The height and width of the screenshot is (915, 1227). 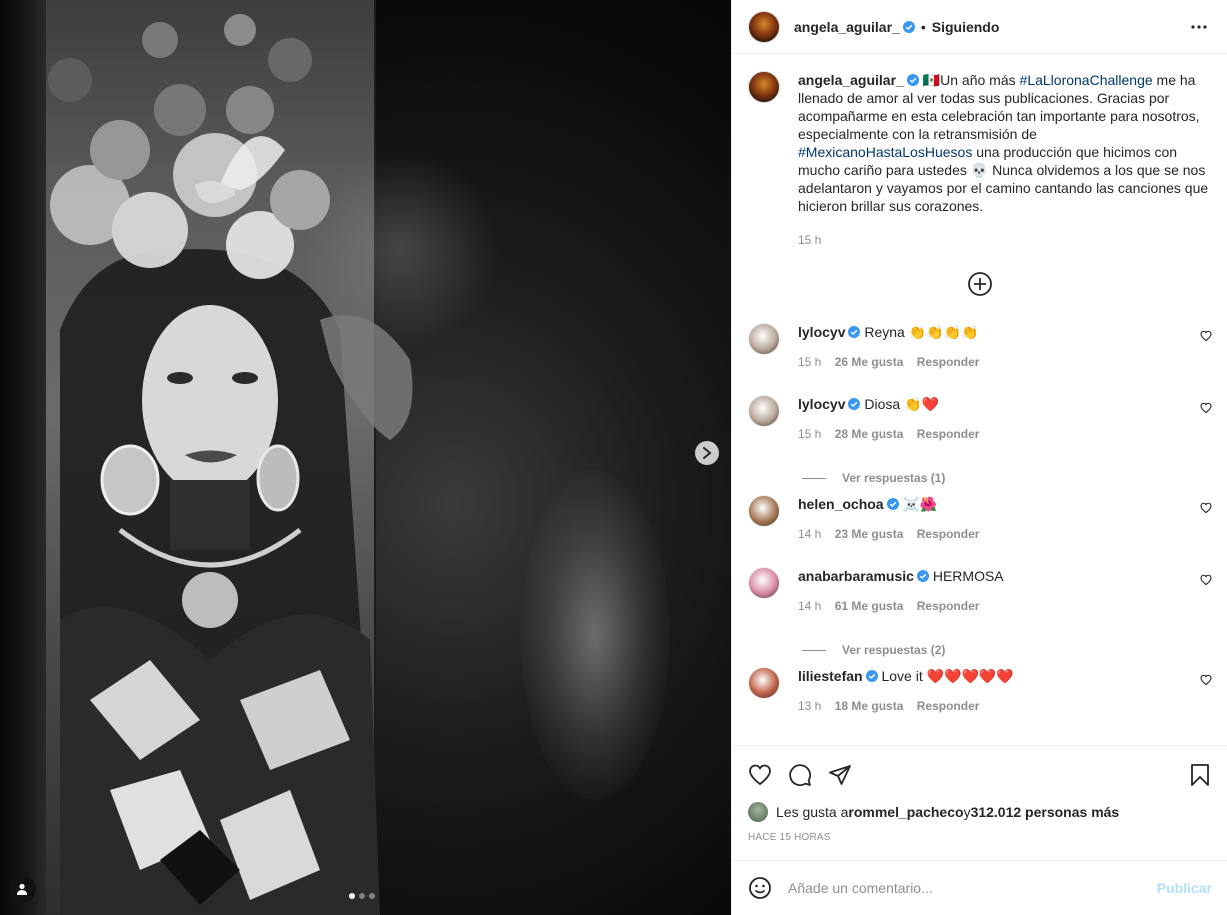 What do you see at coordinates (863, 576) in the screenshot?
I see `commenter-username: anabarbaramusic` at bounding box center [863, 576].